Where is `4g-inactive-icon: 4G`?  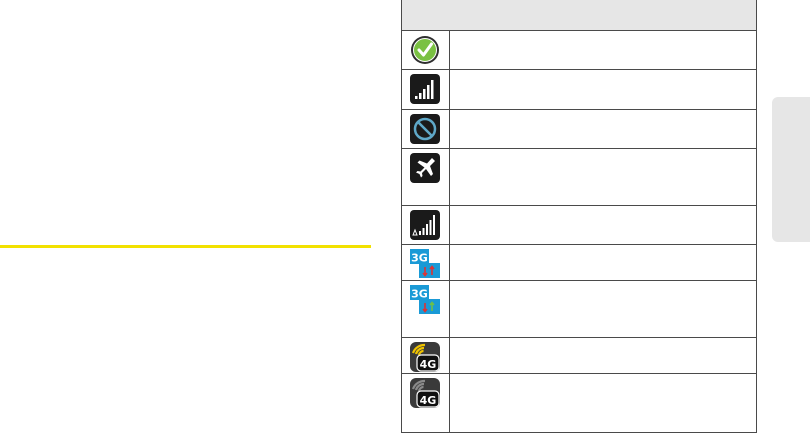
4g-inactive-icon: 4G is located at coordinates (425, 393).